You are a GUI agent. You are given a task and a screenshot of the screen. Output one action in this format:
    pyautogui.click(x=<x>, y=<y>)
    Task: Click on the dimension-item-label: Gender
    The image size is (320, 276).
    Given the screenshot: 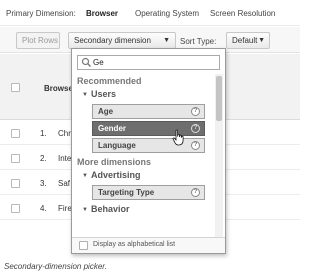 What is the action you would take?
    pyautogui.click(x=112, y=128)
    